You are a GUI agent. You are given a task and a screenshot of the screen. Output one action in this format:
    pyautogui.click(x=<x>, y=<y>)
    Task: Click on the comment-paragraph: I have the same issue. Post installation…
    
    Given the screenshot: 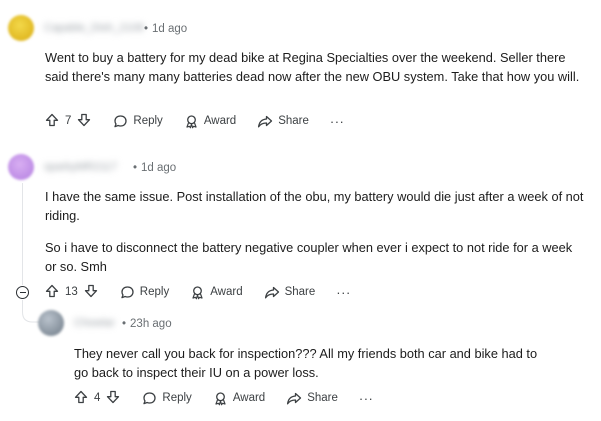 What is the action you would take?
    pyautogui.click(x=314, y=206)
    